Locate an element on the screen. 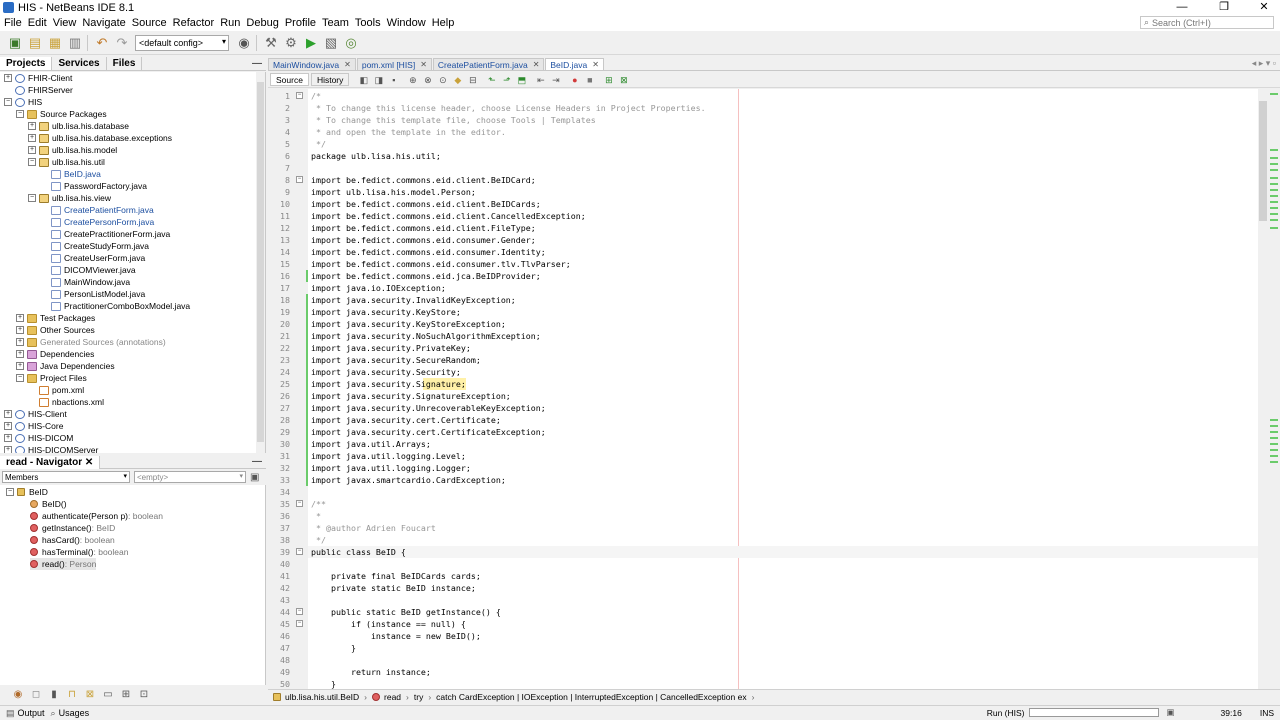 The image size is (1280, 720). menu-source: Source is located at coordinates (149, 23).